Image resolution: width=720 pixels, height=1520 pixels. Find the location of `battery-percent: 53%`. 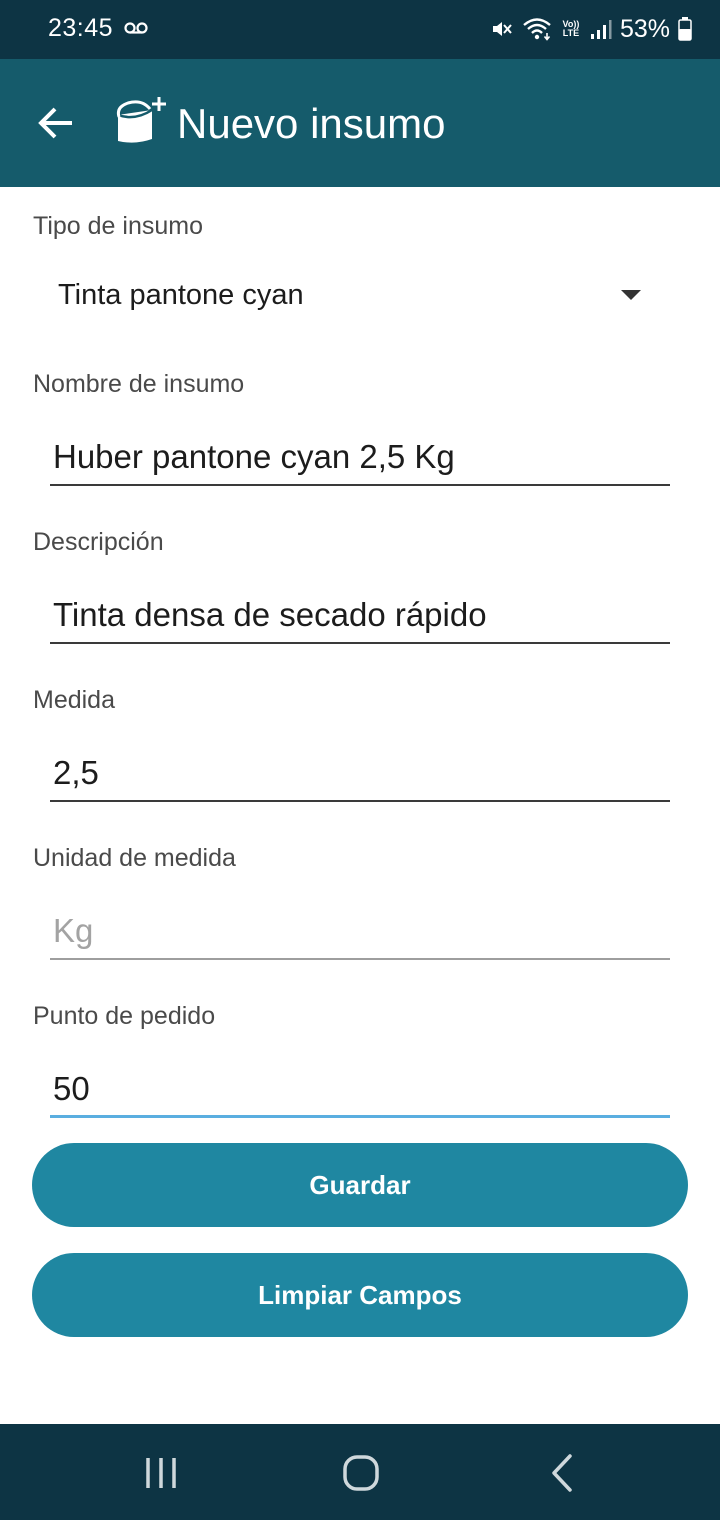

battery-percent: 53% is located at coordinates (644, 28).